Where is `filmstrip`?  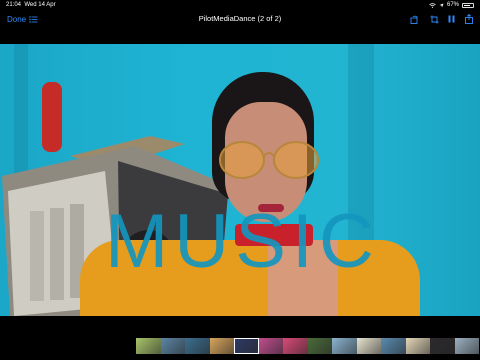 filmstrip is located at coordinates (307, 346).